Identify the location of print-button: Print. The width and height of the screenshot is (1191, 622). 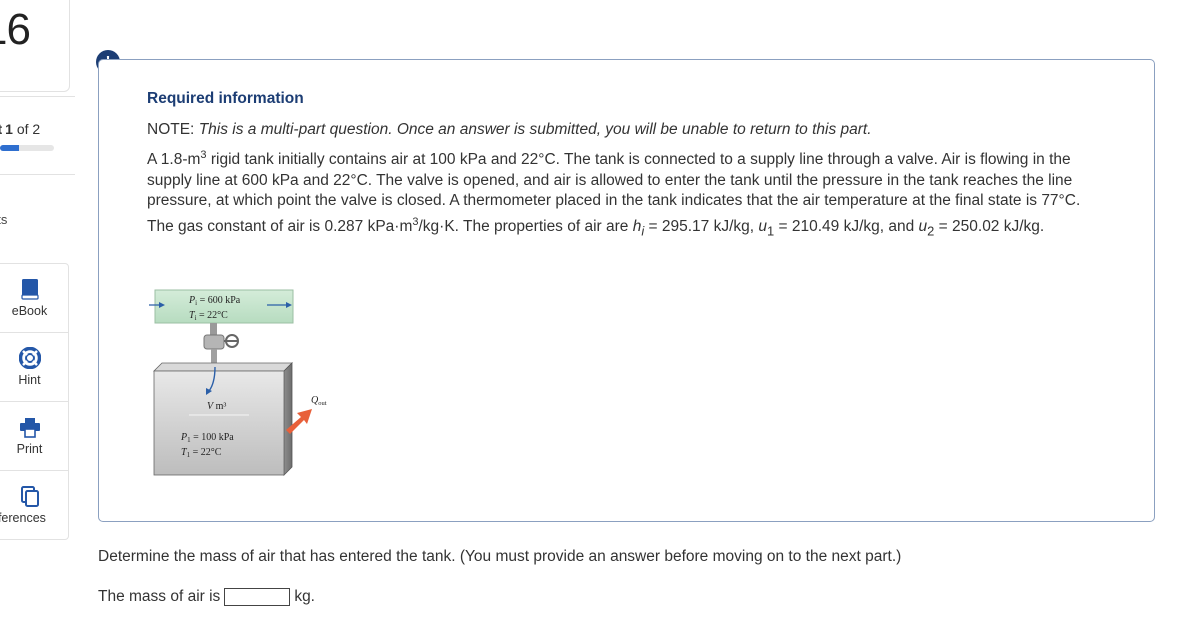
(34, 436).